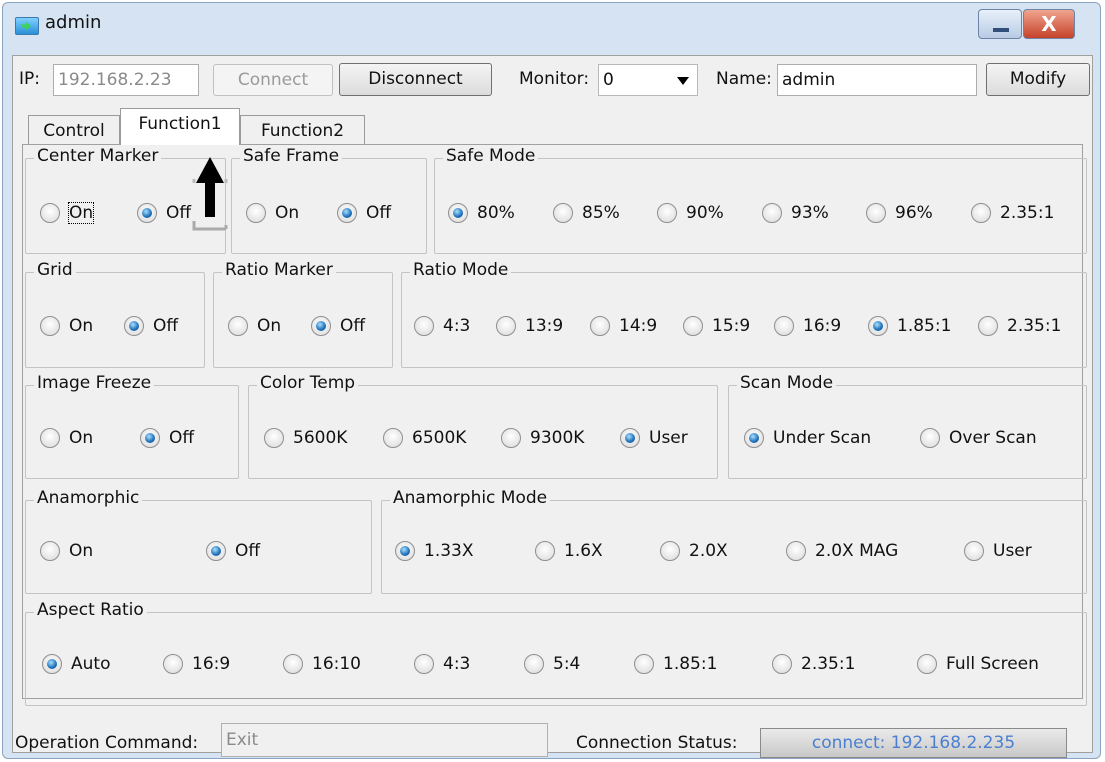 Image resolution: width=1105 pixels, height=762 pixels. What do you see at coordinates (66, 438) in the screenshot?
I see `image-freeze-option: On` at bounding box center [66, 438].